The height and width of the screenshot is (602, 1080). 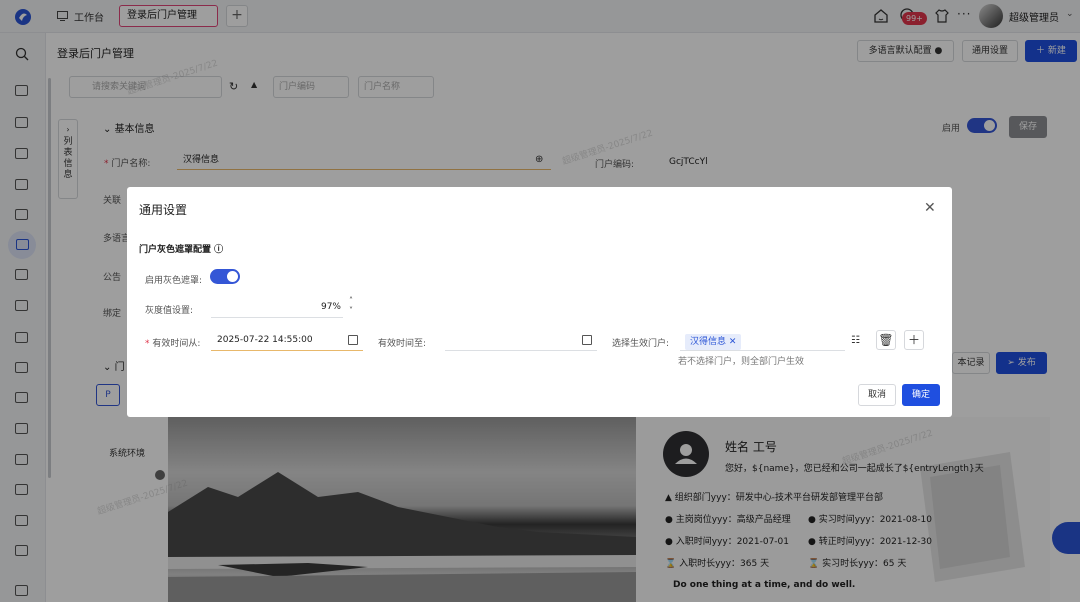 I want to click on close-icon: ✕, so click(x=930, y=208).